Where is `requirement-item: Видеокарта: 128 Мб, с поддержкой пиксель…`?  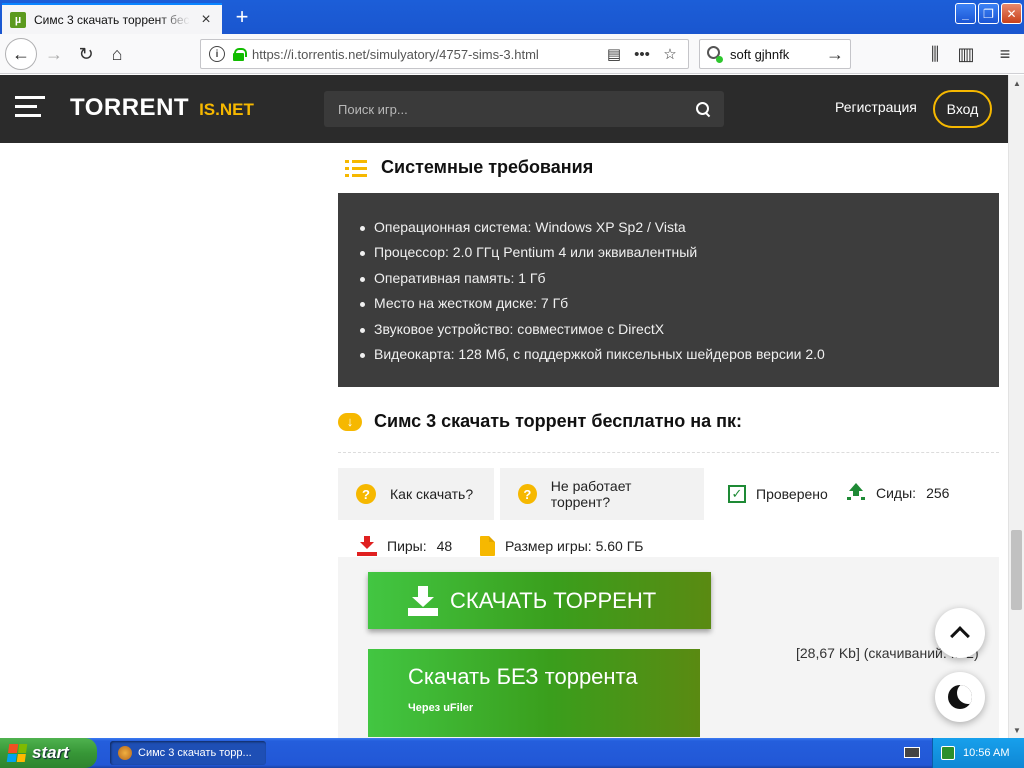
requirement-item: Видеокарта: 128 Мб, с поддержкой пиксель… is located at coordinates (679, 354).